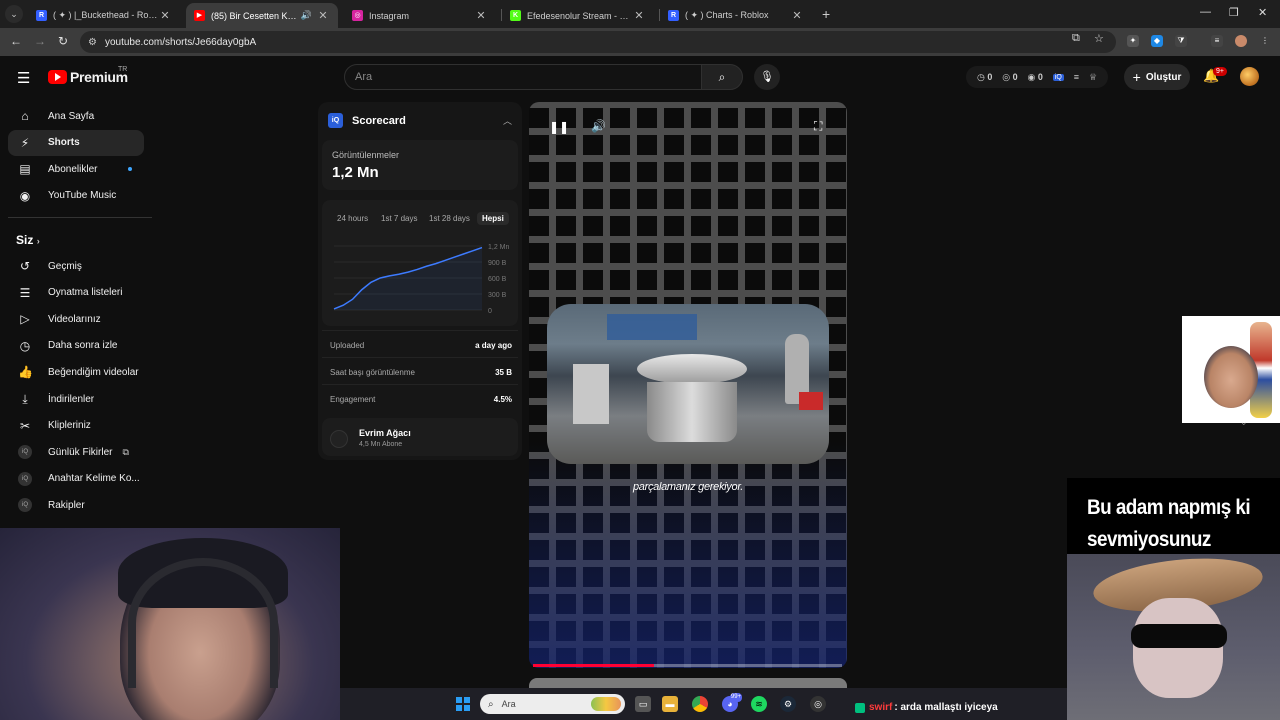  What do you see at coordinates (1179, 636) in the screenshot?
I see `sunglasses` at bounding box center [1179, 636].